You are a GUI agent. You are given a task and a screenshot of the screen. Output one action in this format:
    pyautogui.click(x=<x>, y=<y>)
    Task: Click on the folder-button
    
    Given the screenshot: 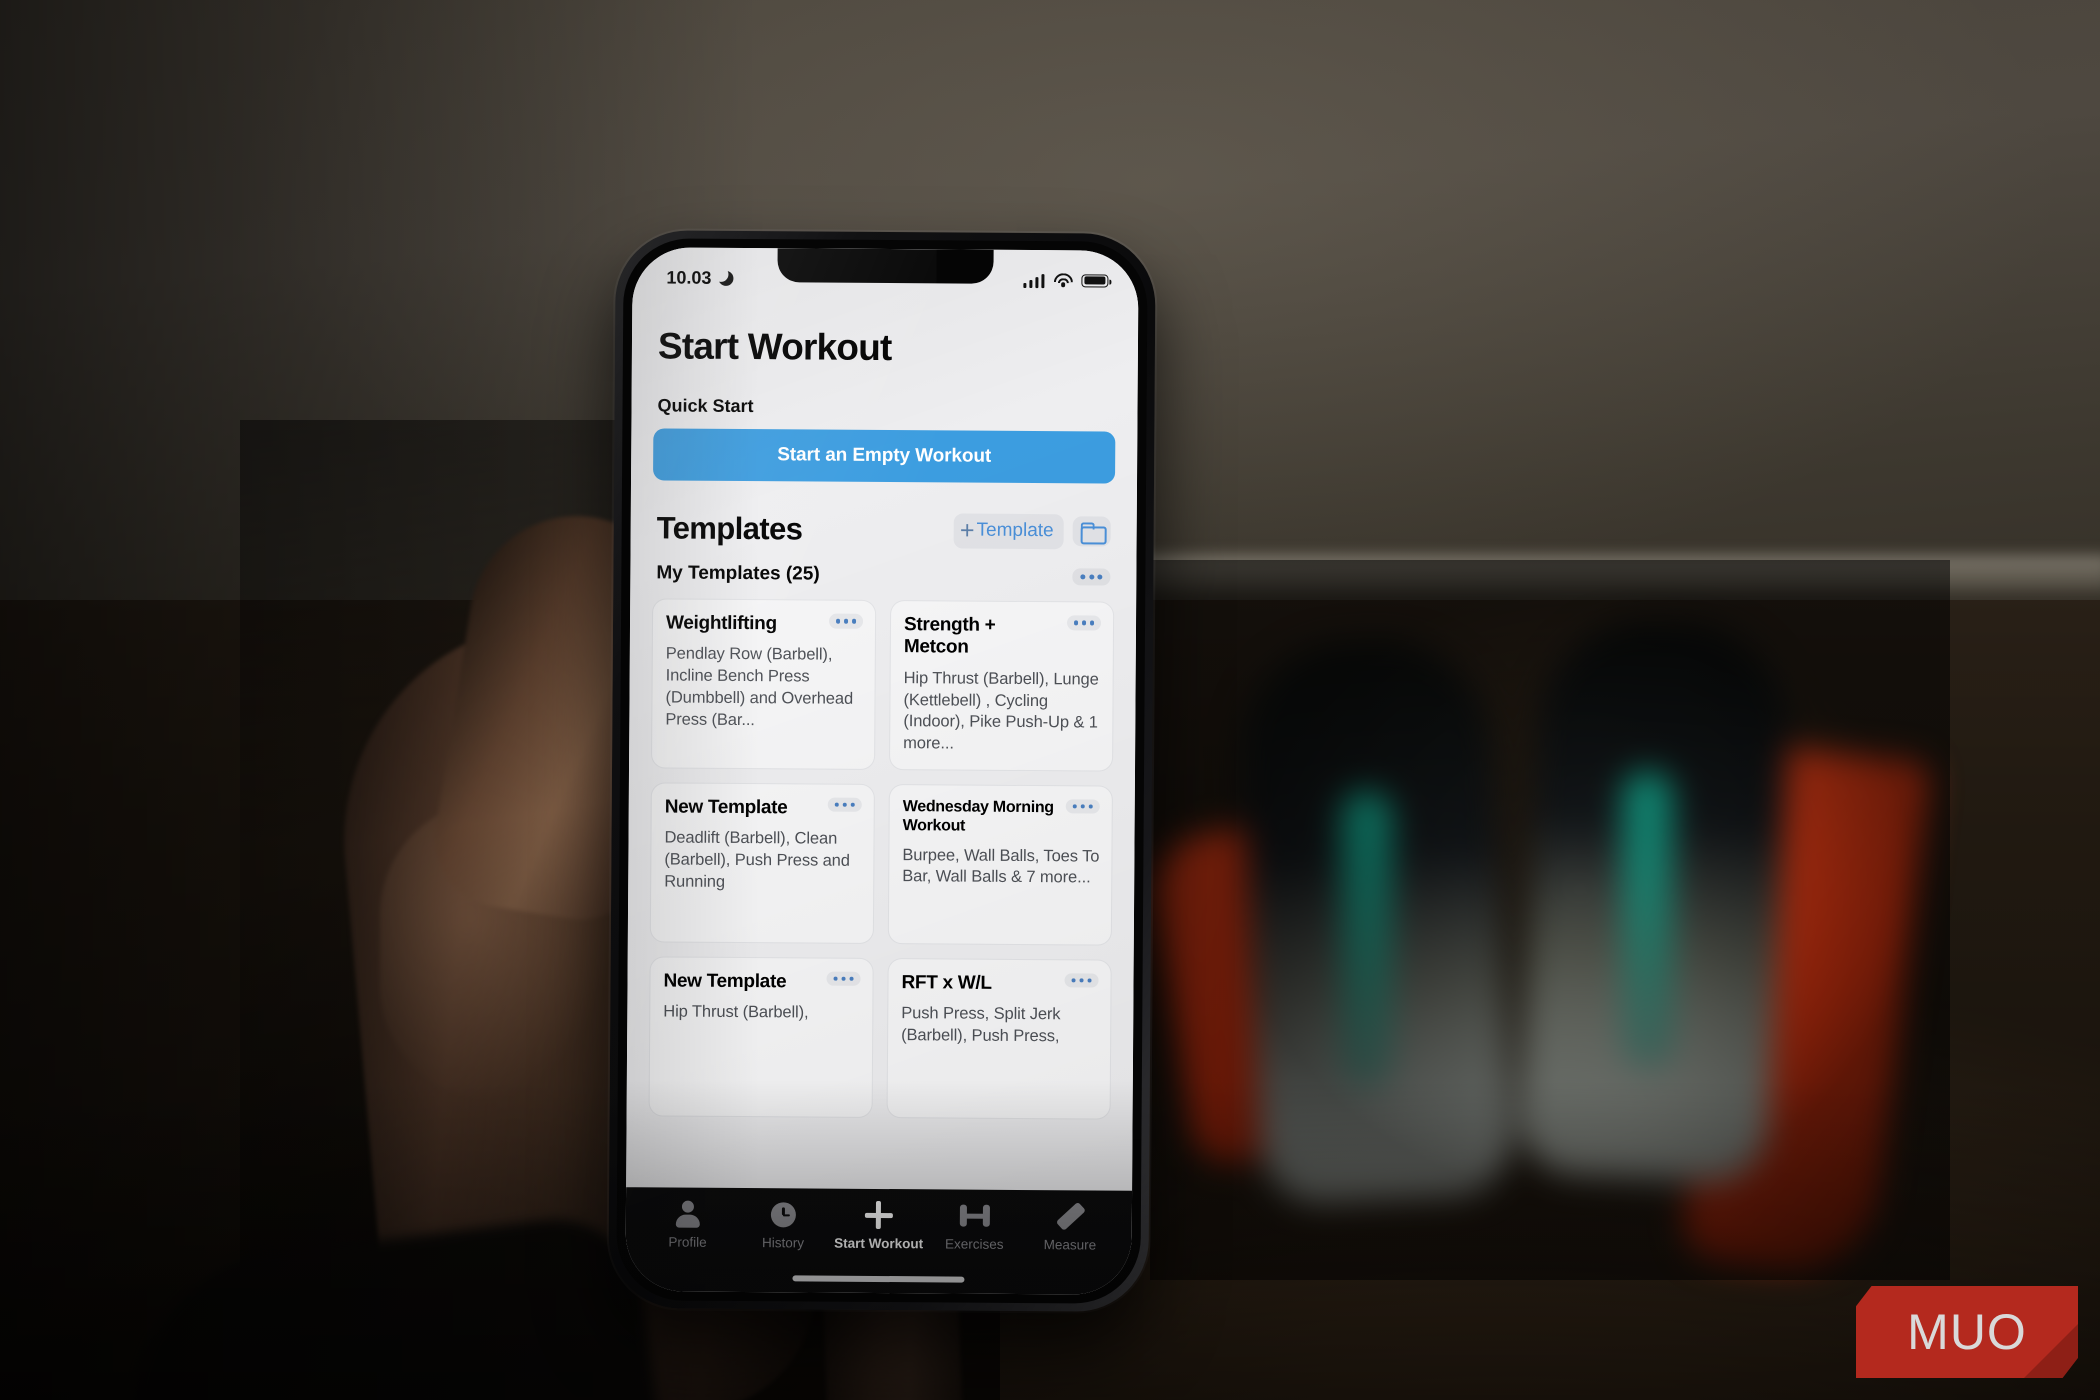 What is the action you would take?
    pyautogui.click(x=1091, y=531)
    